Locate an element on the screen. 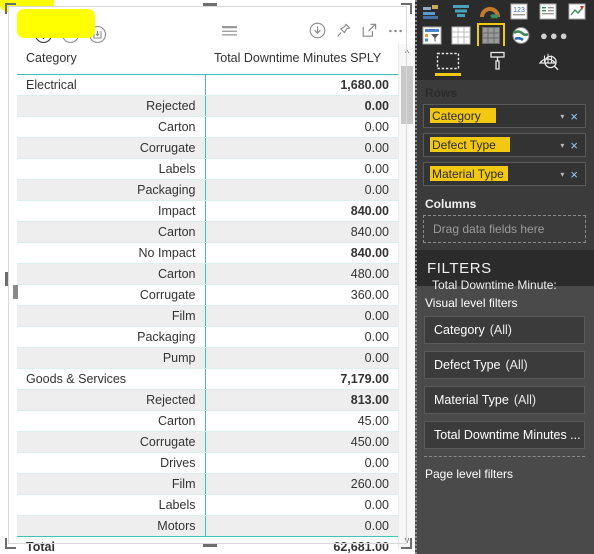 The image size is (594, 554). funnel-chart-icon is located at coordinates (461, 11).